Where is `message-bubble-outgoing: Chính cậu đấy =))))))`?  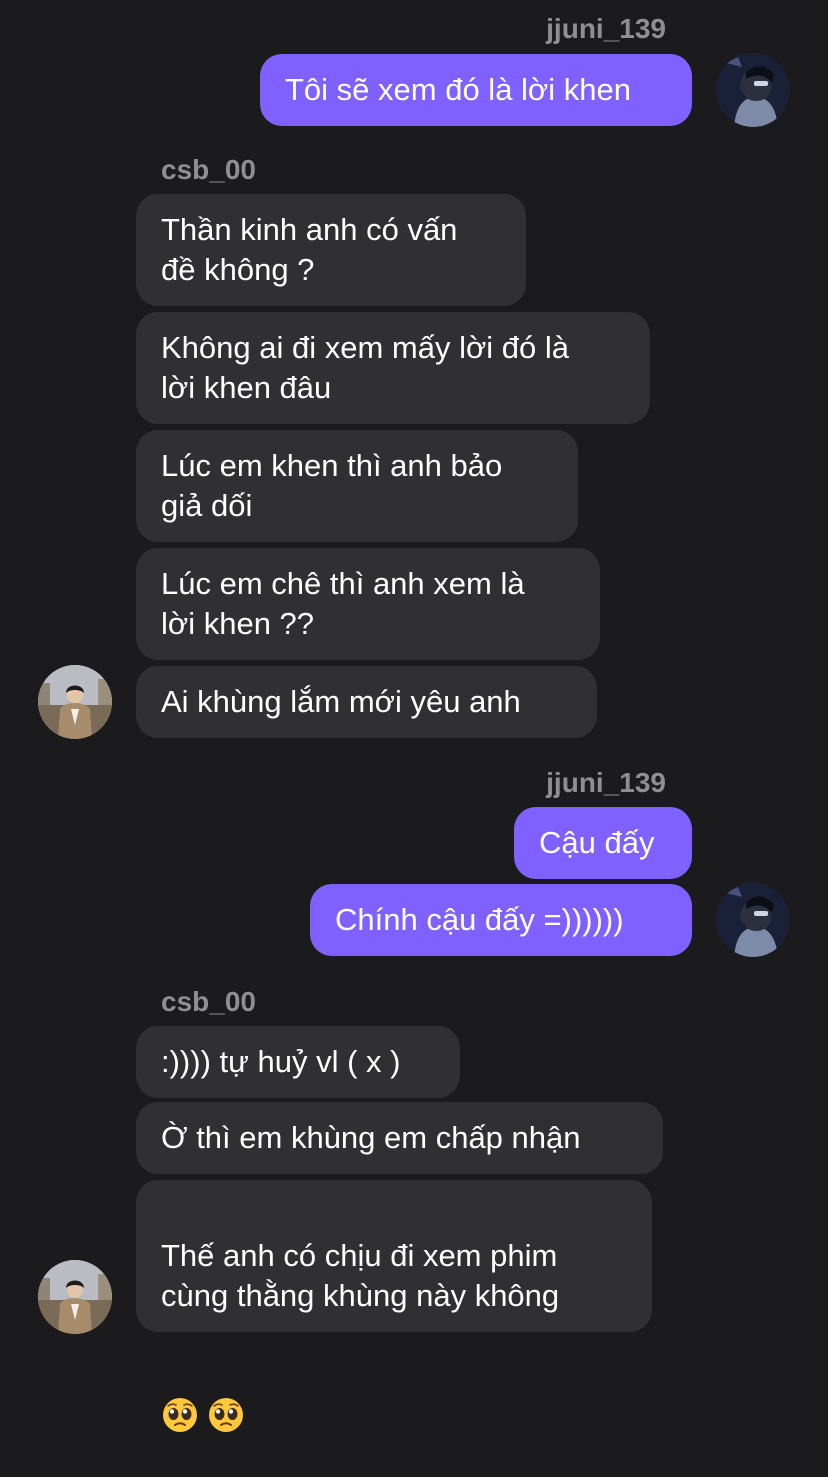 message-bubble-outgoing: Chính cậu đấy =)))))) is located at coordinates (501, 920).